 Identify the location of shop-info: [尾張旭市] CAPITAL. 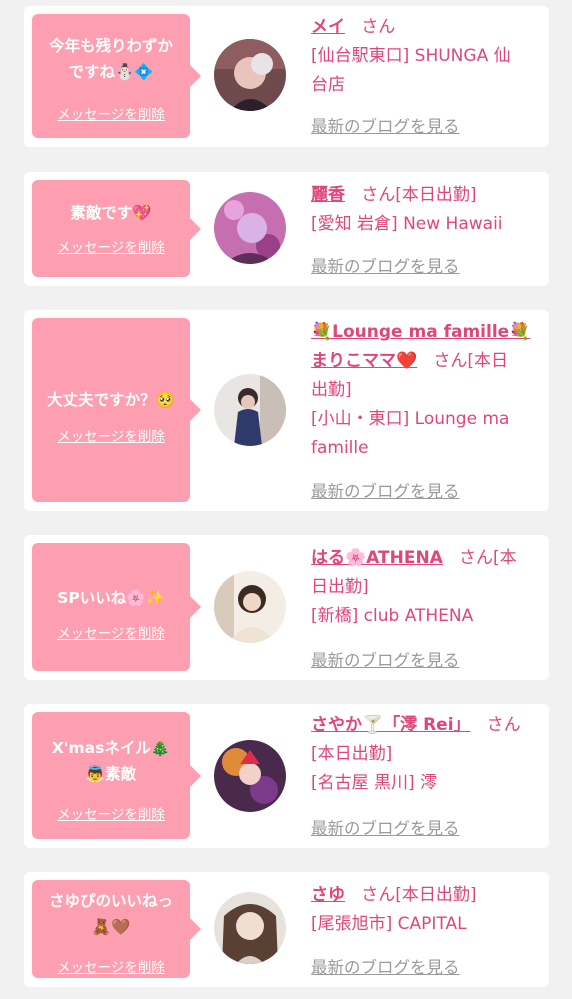
(389, 924).